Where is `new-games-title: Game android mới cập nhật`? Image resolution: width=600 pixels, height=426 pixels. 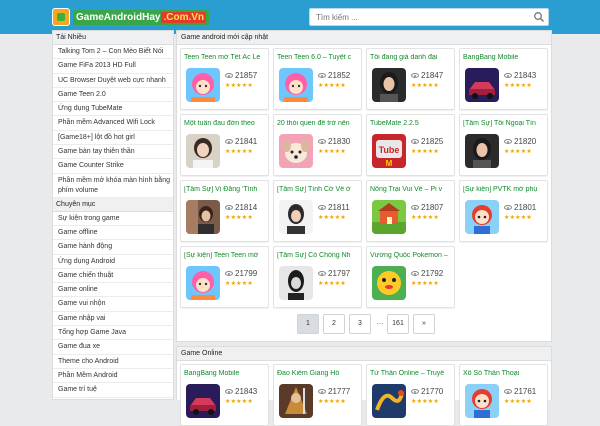 new-games-title: Game android mới cập nhật is located at coordinates (364, 38).